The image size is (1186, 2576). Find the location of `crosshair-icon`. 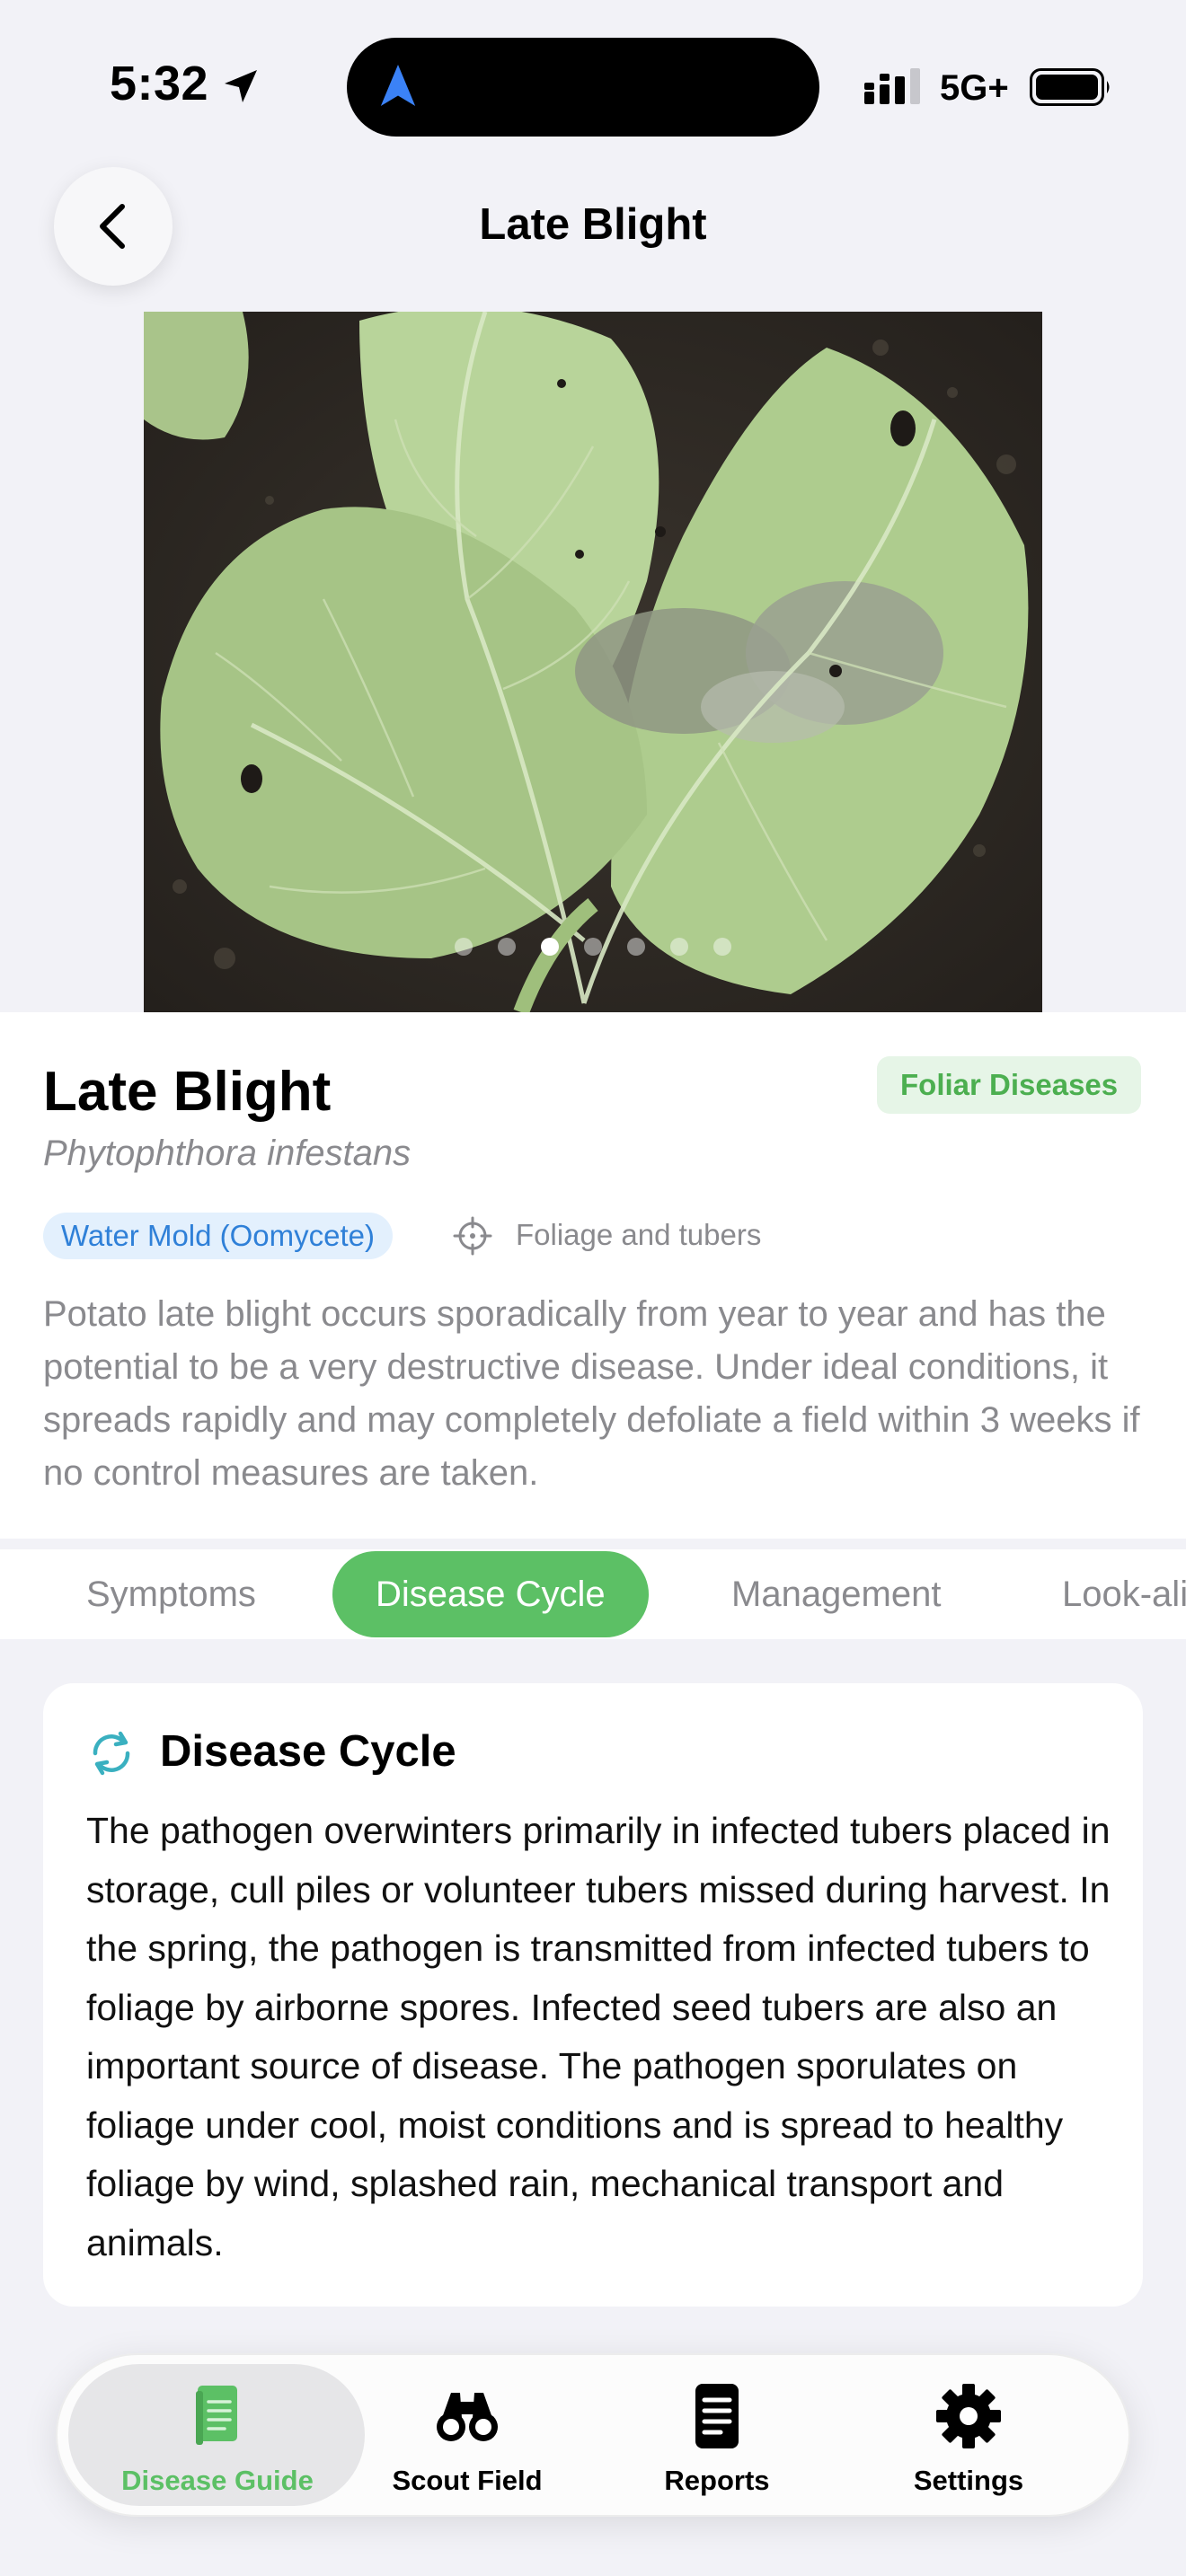

crosshair-icon is located at coordinates (472, 1236).